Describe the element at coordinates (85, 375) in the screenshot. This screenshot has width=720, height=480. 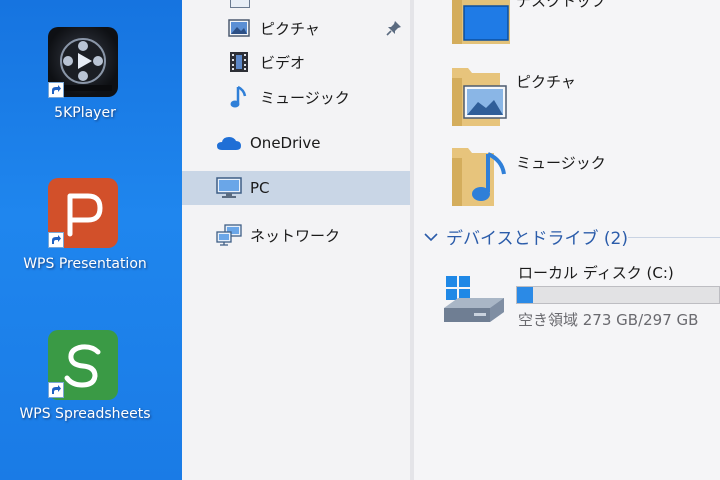
I see `desktop-icon-wps-spreadsheets: WPS Spreadsheets` at that location.